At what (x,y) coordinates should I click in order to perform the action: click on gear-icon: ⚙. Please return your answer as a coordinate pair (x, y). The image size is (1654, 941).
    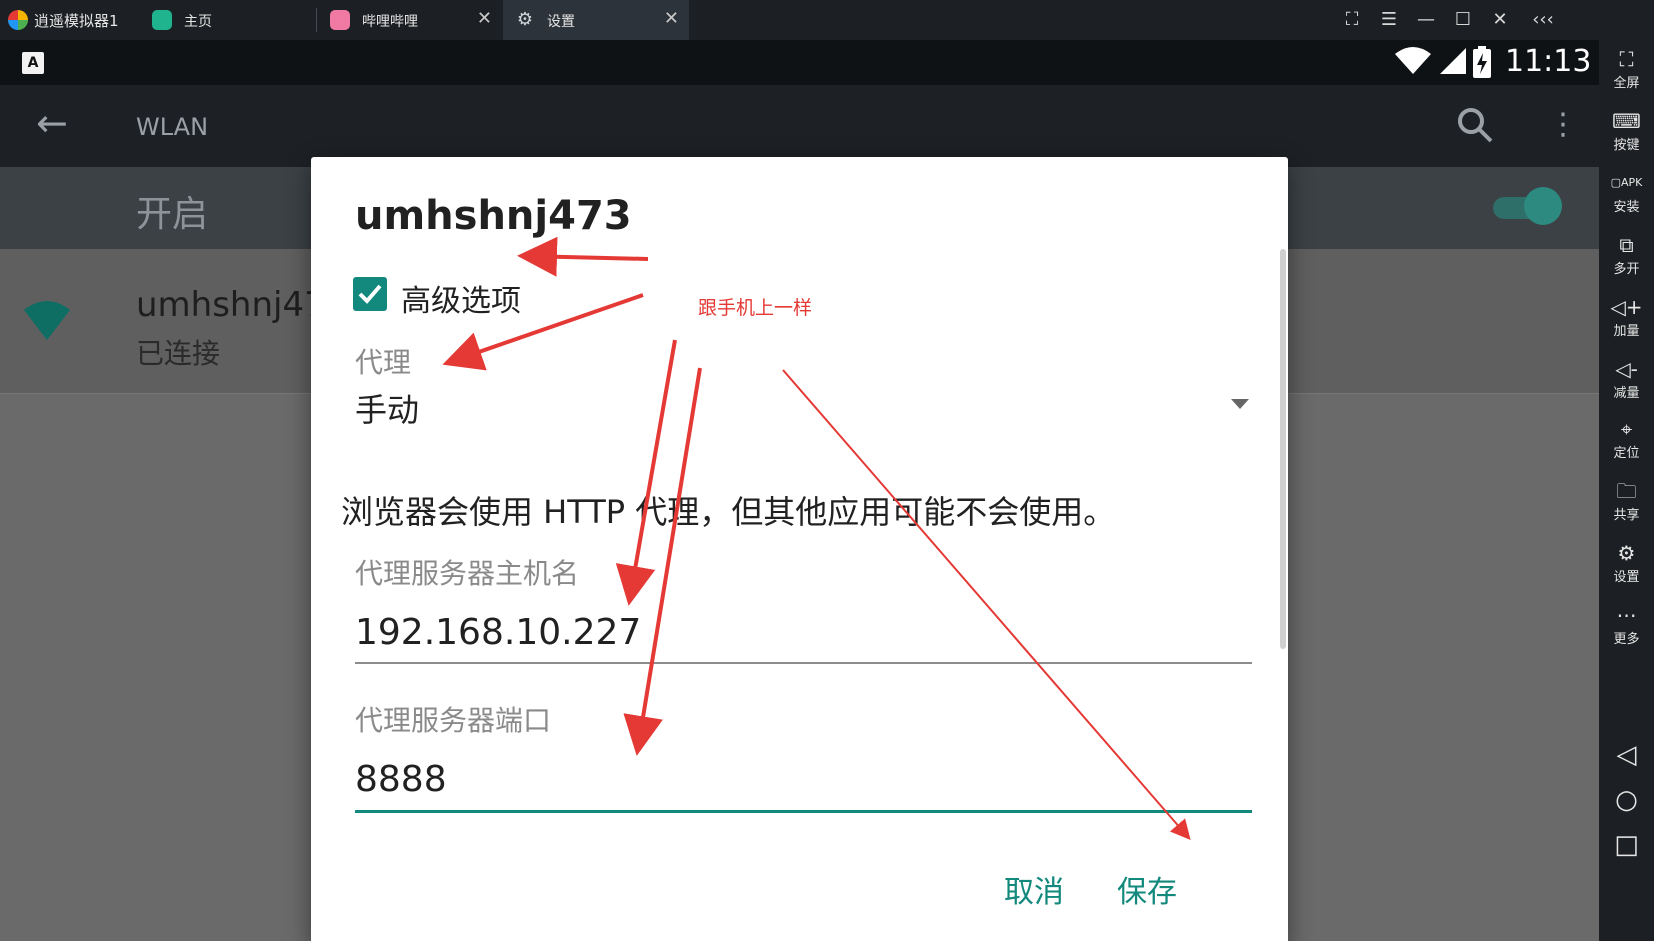
    Looking at the image, I should click on (1626, 553).